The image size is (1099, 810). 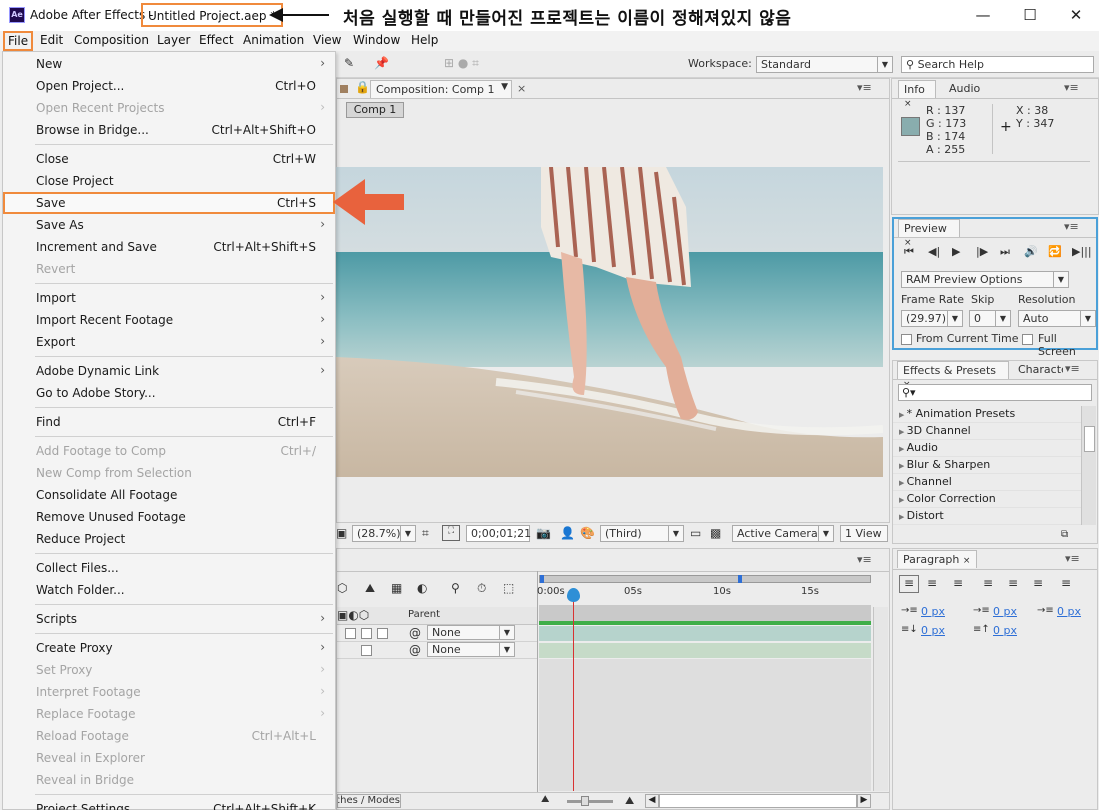 What do you see at coordinates (542, 579) in the screenshot?
I see `work-area-start-handle` at bounding box center [542, 579].